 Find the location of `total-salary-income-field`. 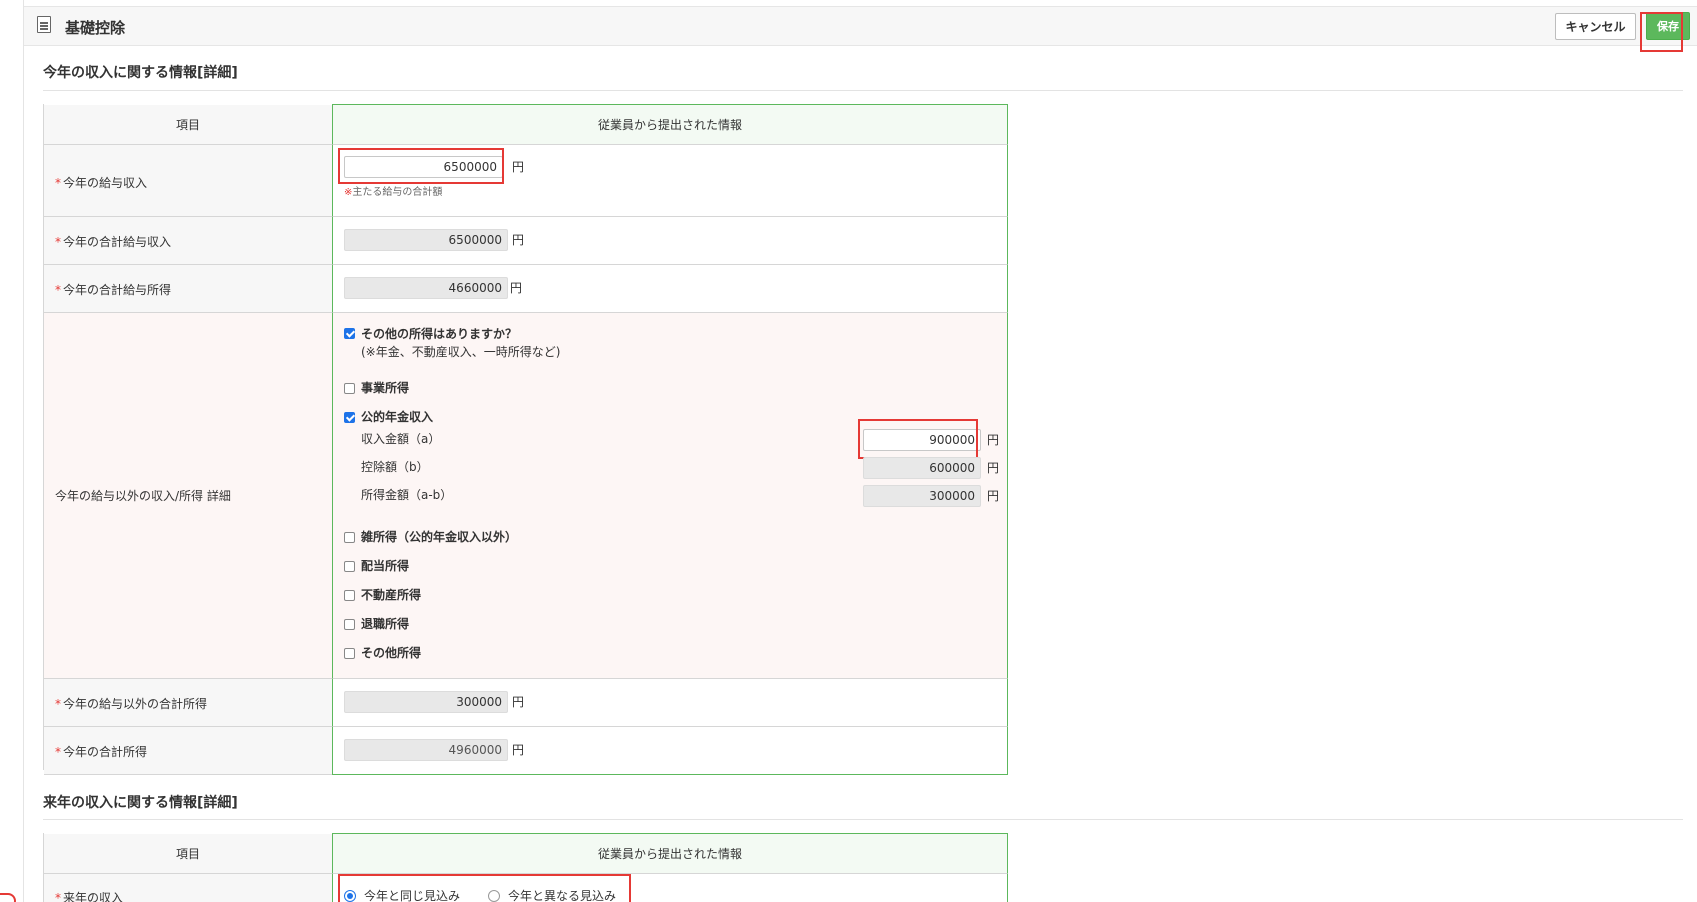

total-salary-income-field is located at coordinates (426, 240).